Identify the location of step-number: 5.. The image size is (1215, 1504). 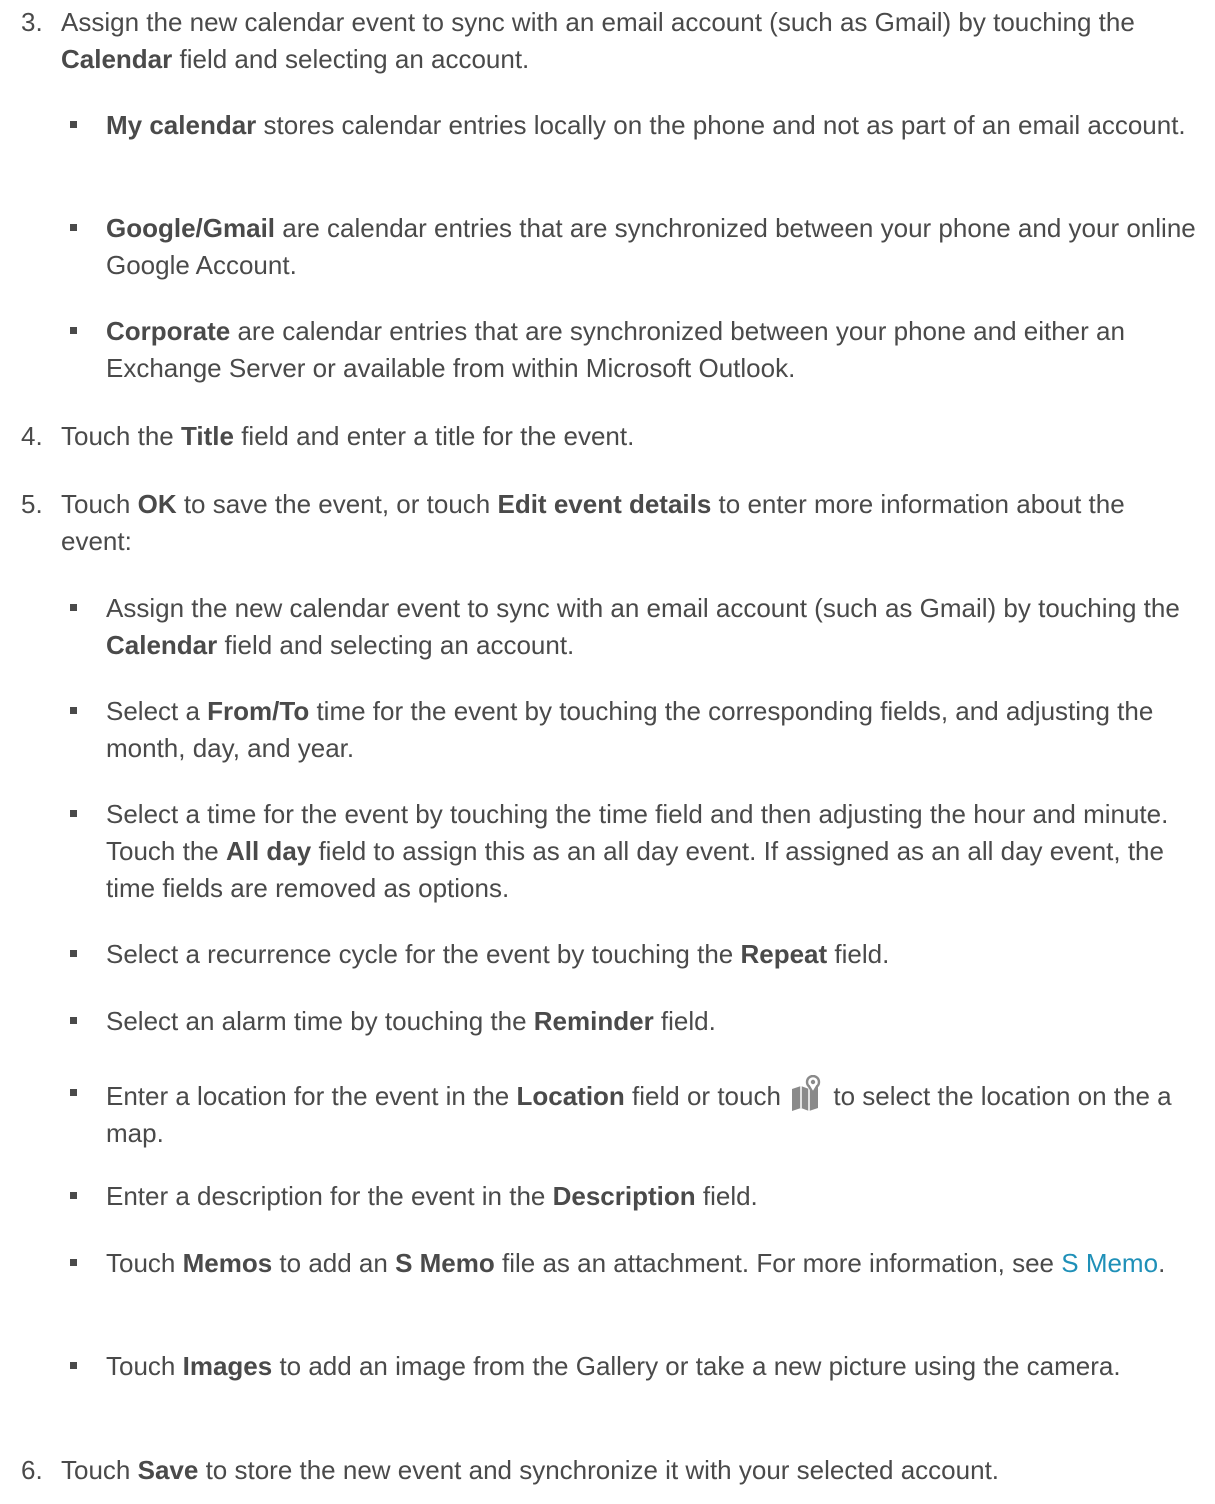
(32, 504).